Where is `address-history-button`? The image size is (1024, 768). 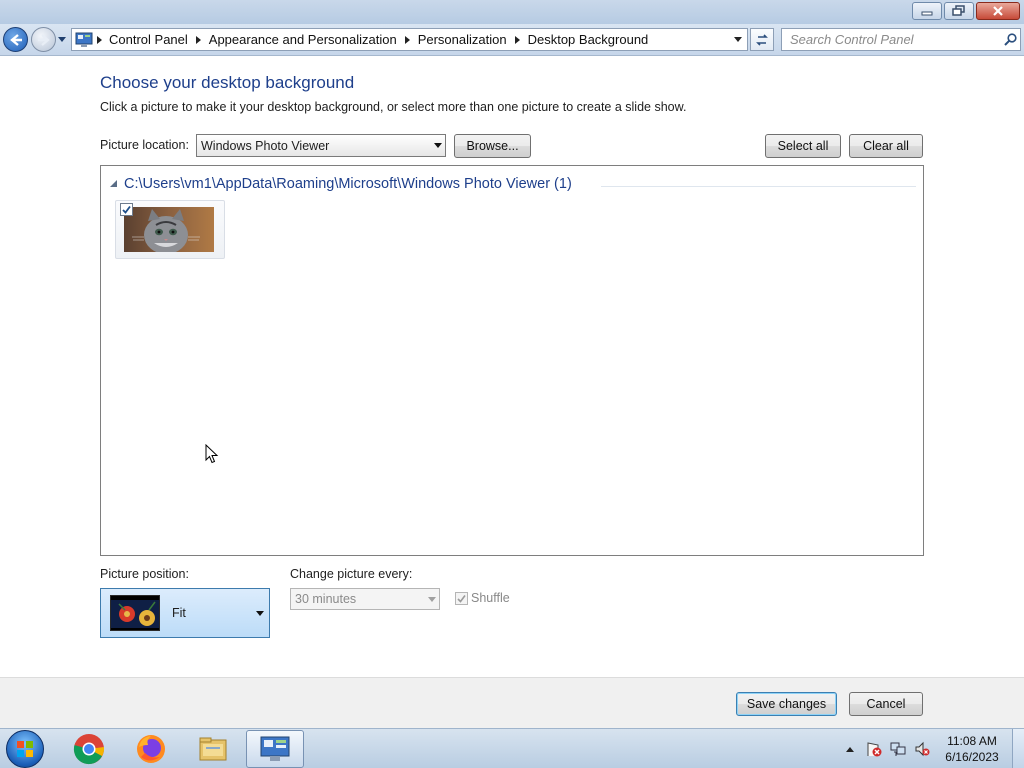 address-history-button is located at coordinates (738, 39).